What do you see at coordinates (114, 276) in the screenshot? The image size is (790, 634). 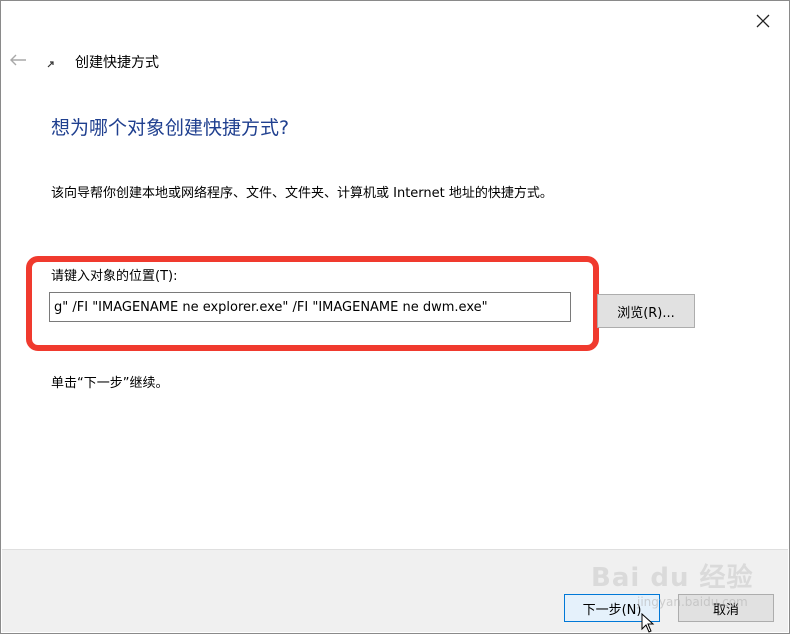 I see `location-label: 请键入对象的位置(T):` at bounding box center [114, 276].